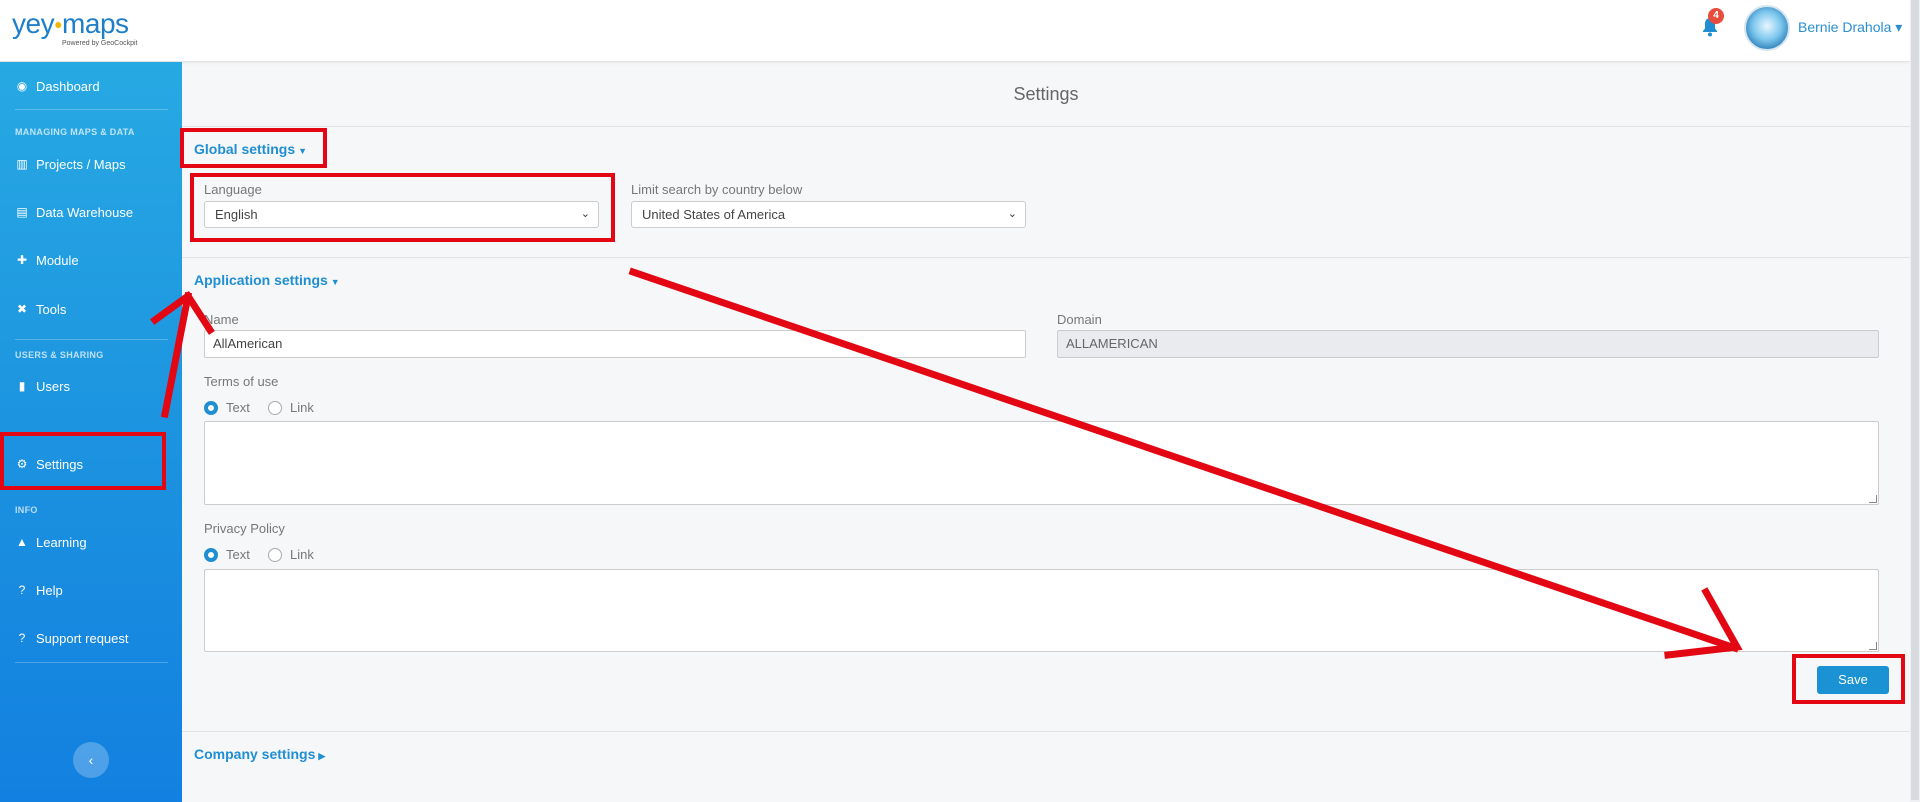 This screenshot has height=802, width=1920. I want to click on section-maps: MANAGING MAPS & DATA, so click(75, 132).